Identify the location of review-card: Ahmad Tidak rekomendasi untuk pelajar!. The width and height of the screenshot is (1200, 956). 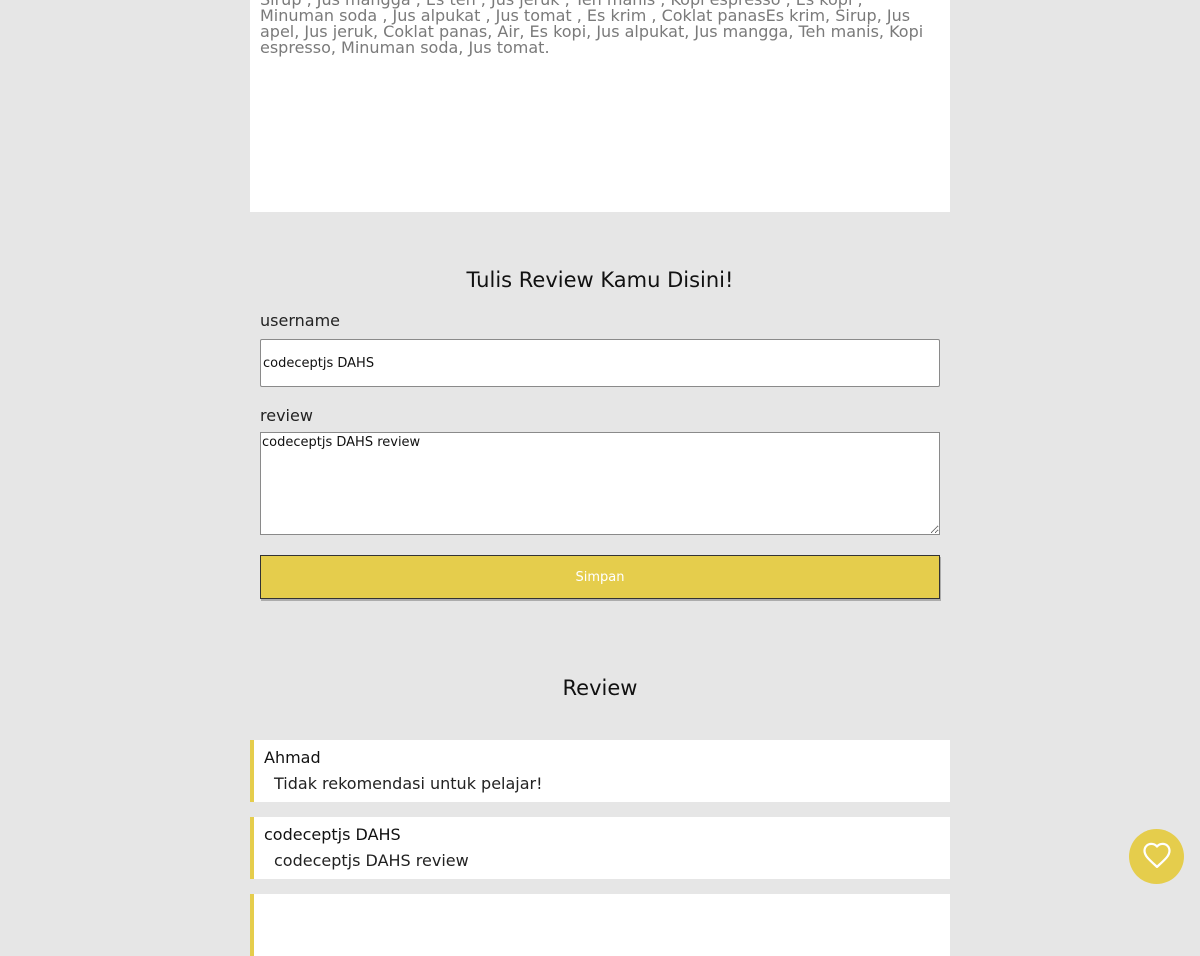
(600, 771).